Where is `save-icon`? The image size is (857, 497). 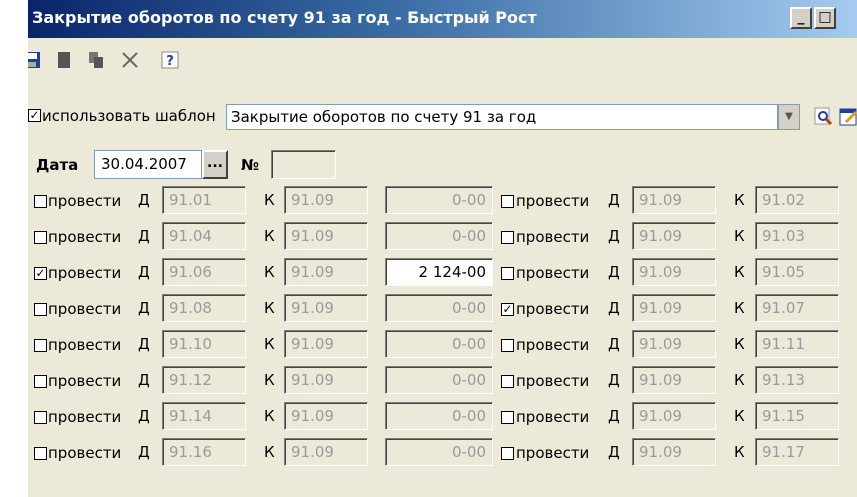 save-icon is located at coordinates (35, 60).